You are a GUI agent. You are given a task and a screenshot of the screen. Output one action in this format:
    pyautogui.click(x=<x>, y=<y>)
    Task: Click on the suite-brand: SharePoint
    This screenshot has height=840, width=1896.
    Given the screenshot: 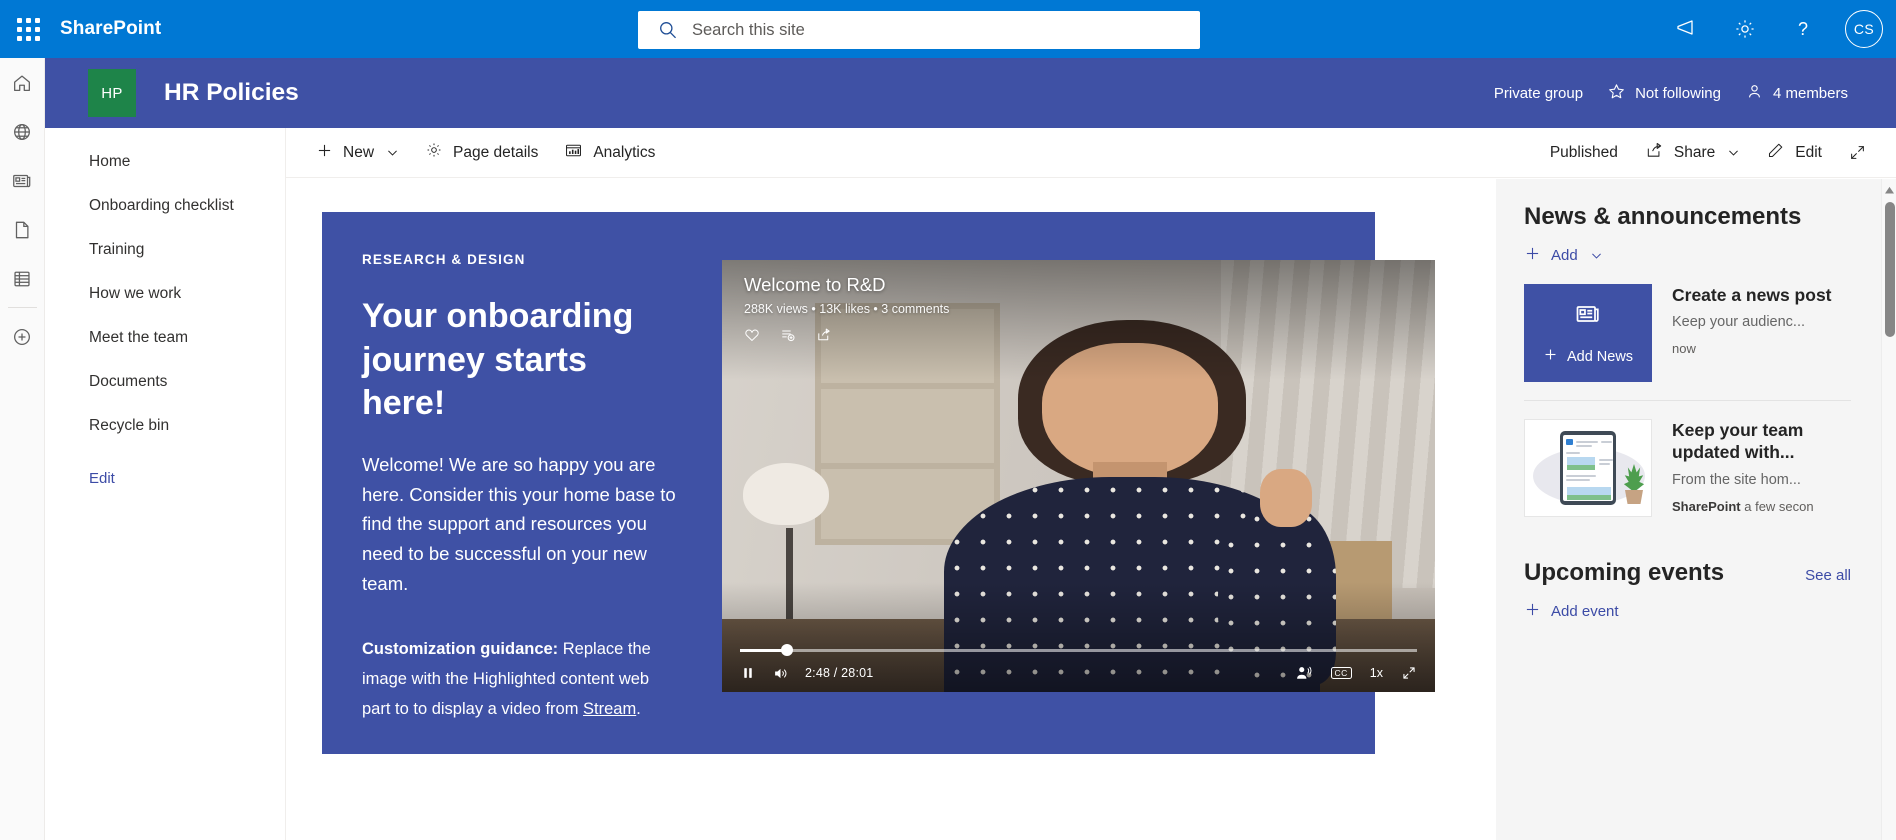 What is the action you would take?
    pyautogui.click(x=110, y=29)
    